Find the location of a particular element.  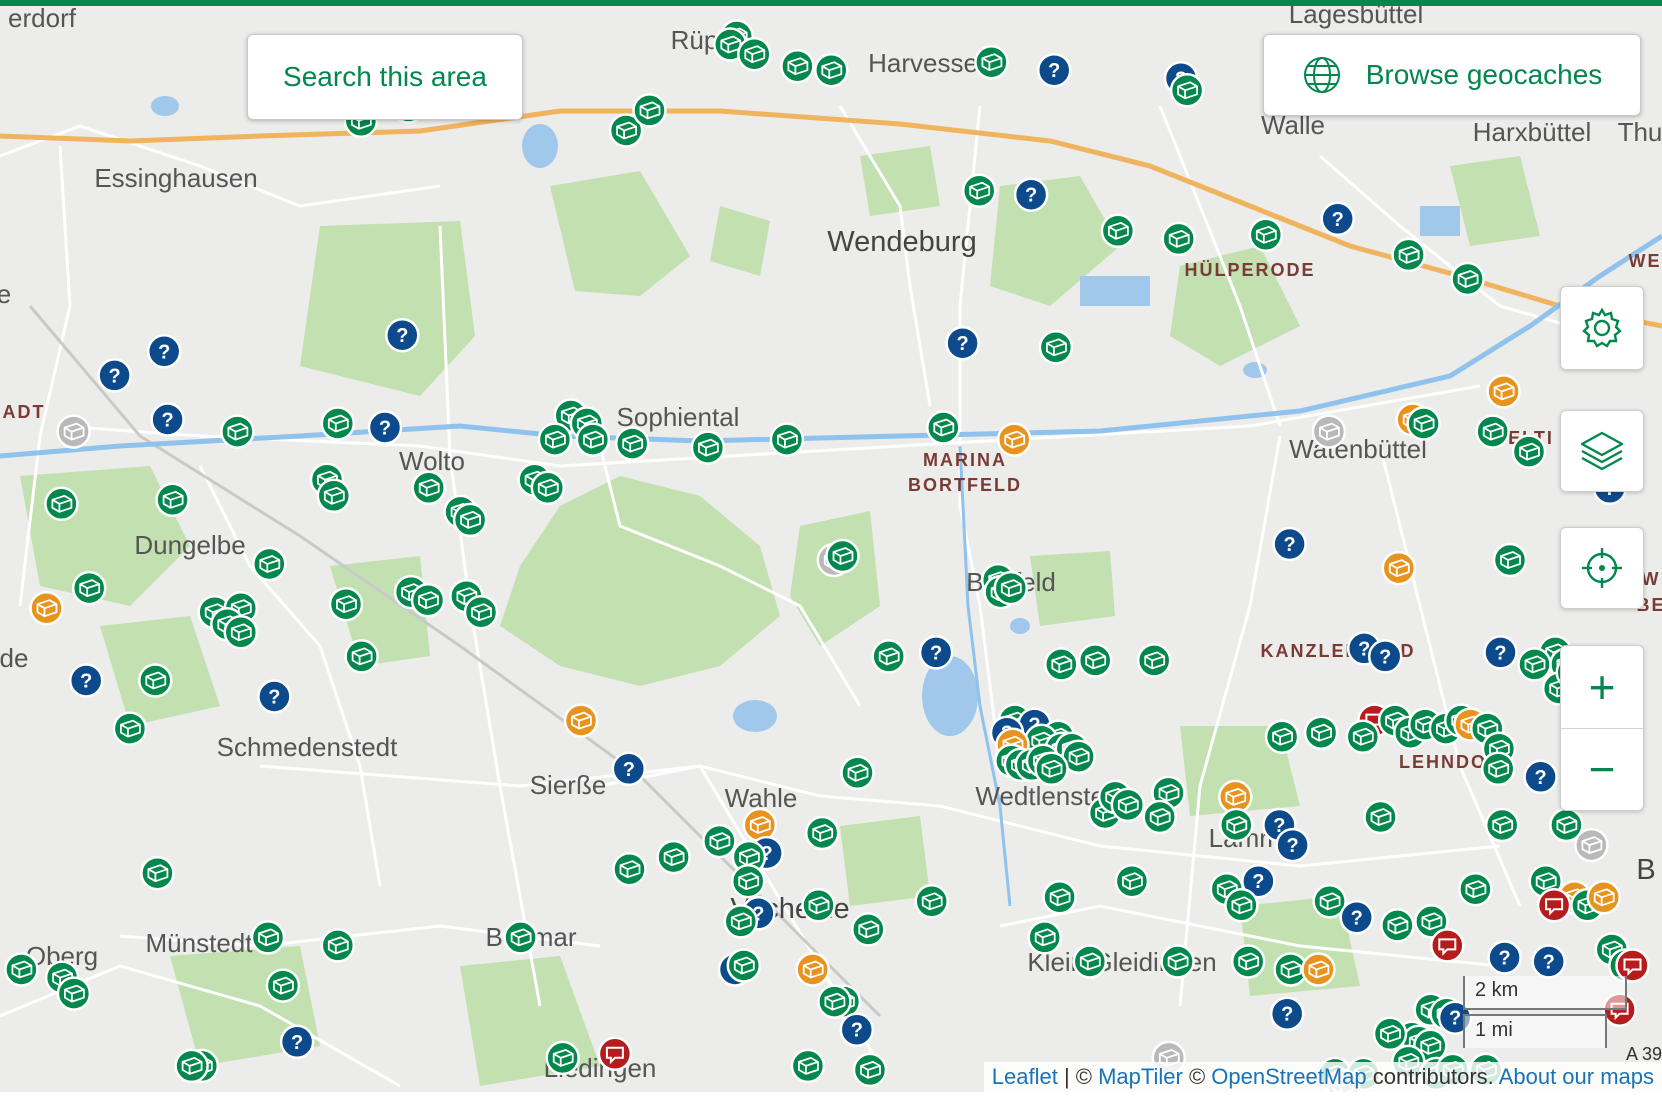

geocache-marker-event is located at coordinates (1447, 945).